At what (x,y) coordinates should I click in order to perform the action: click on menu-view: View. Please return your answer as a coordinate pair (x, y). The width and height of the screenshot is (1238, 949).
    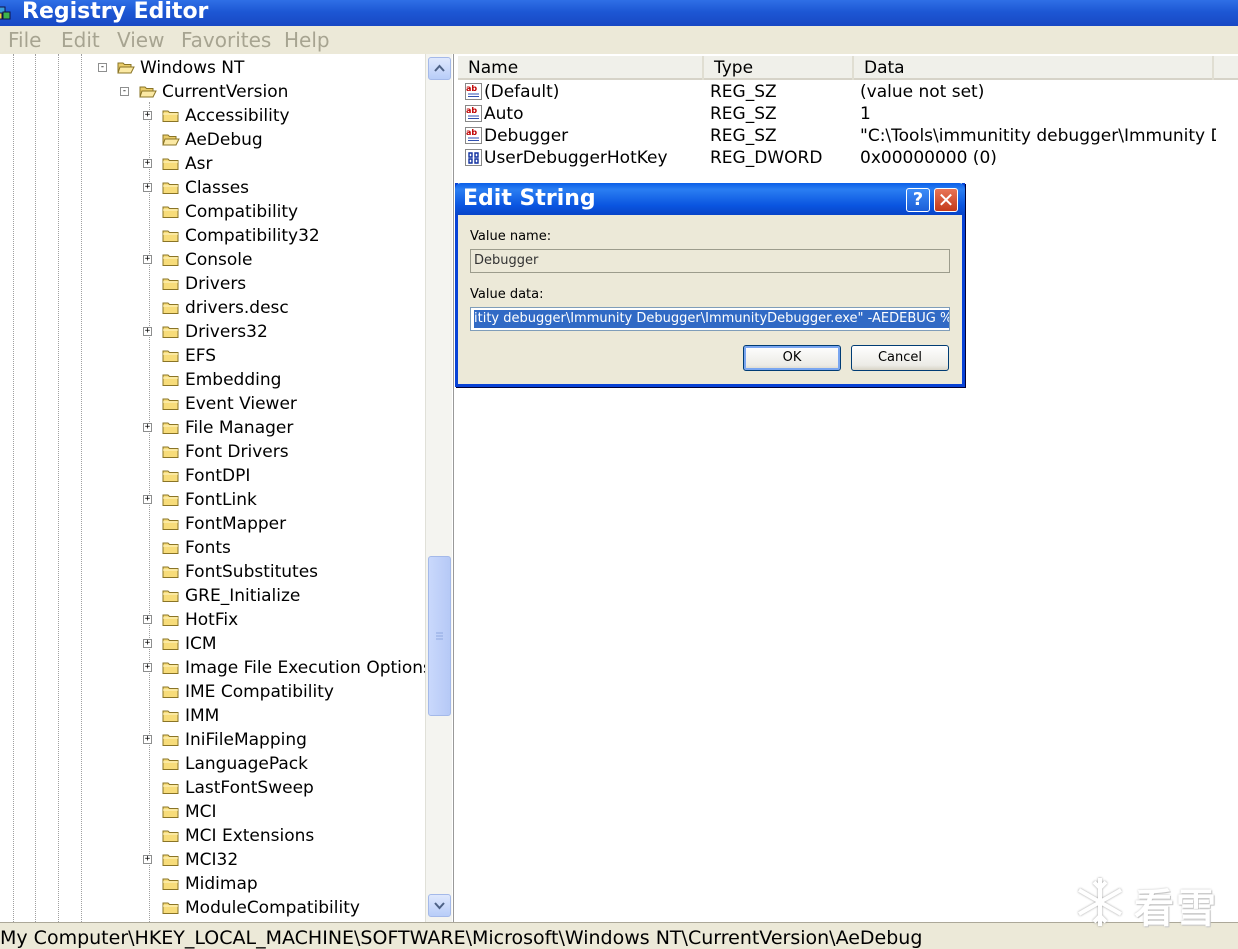
    Looking at the image, I should click on (140, 40).